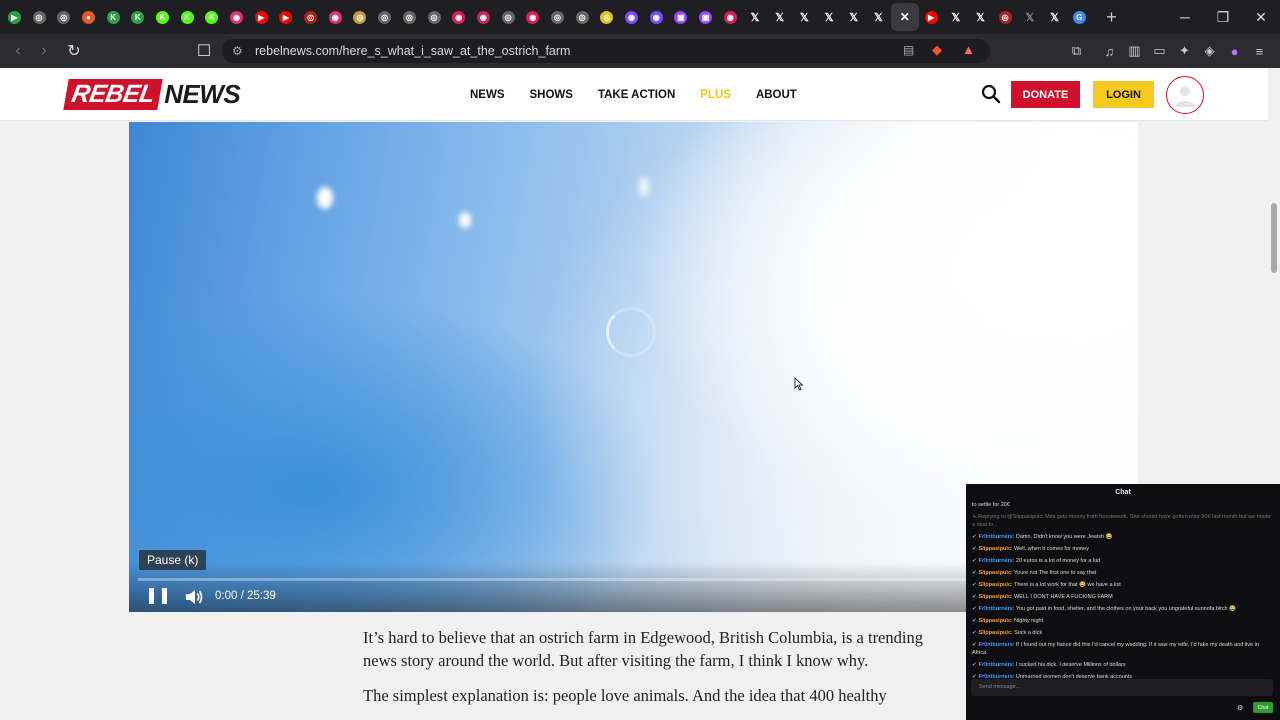 Image resolution: width=1280 pixels, height=720 pixels. I want to click on forward-icon: ›, so click(44, 51).